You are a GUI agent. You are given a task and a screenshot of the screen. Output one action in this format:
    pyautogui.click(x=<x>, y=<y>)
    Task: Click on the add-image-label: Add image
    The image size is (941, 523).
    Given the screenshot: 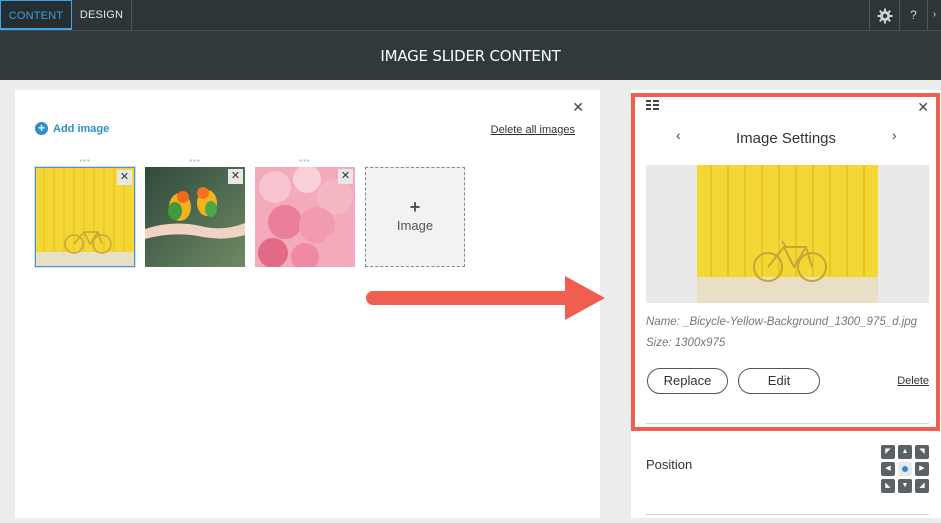 What is the action you would take?
    pyautogui.click(x=81, y=128)
    